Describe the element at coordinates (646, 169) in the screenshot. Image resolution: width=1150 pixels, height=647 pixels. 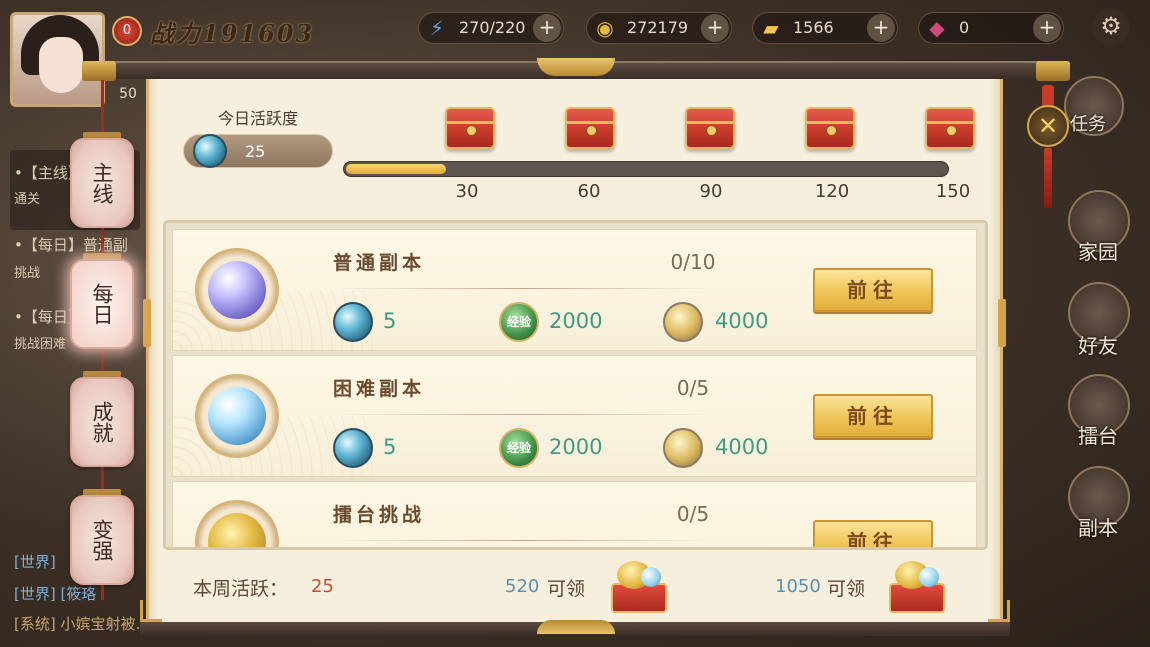
I see `activity-progress-bar` at that location.